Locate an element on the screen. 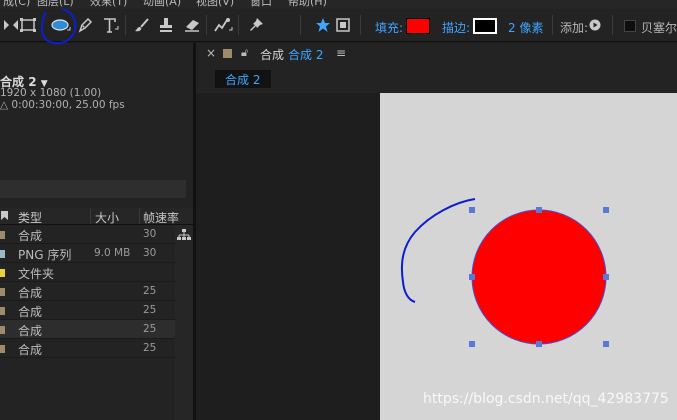 The height and width of the screenshot is (420, 677). watermark-text: https://blog.csdn.net/qq_42983775 is located at coordinates (546, 399).